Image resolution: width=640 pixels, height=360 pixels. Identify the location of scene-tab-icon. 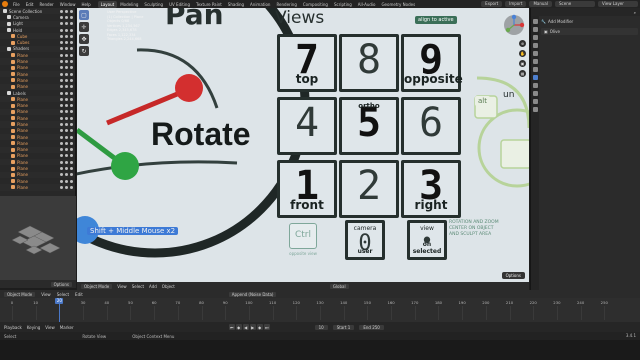
(535, 53).